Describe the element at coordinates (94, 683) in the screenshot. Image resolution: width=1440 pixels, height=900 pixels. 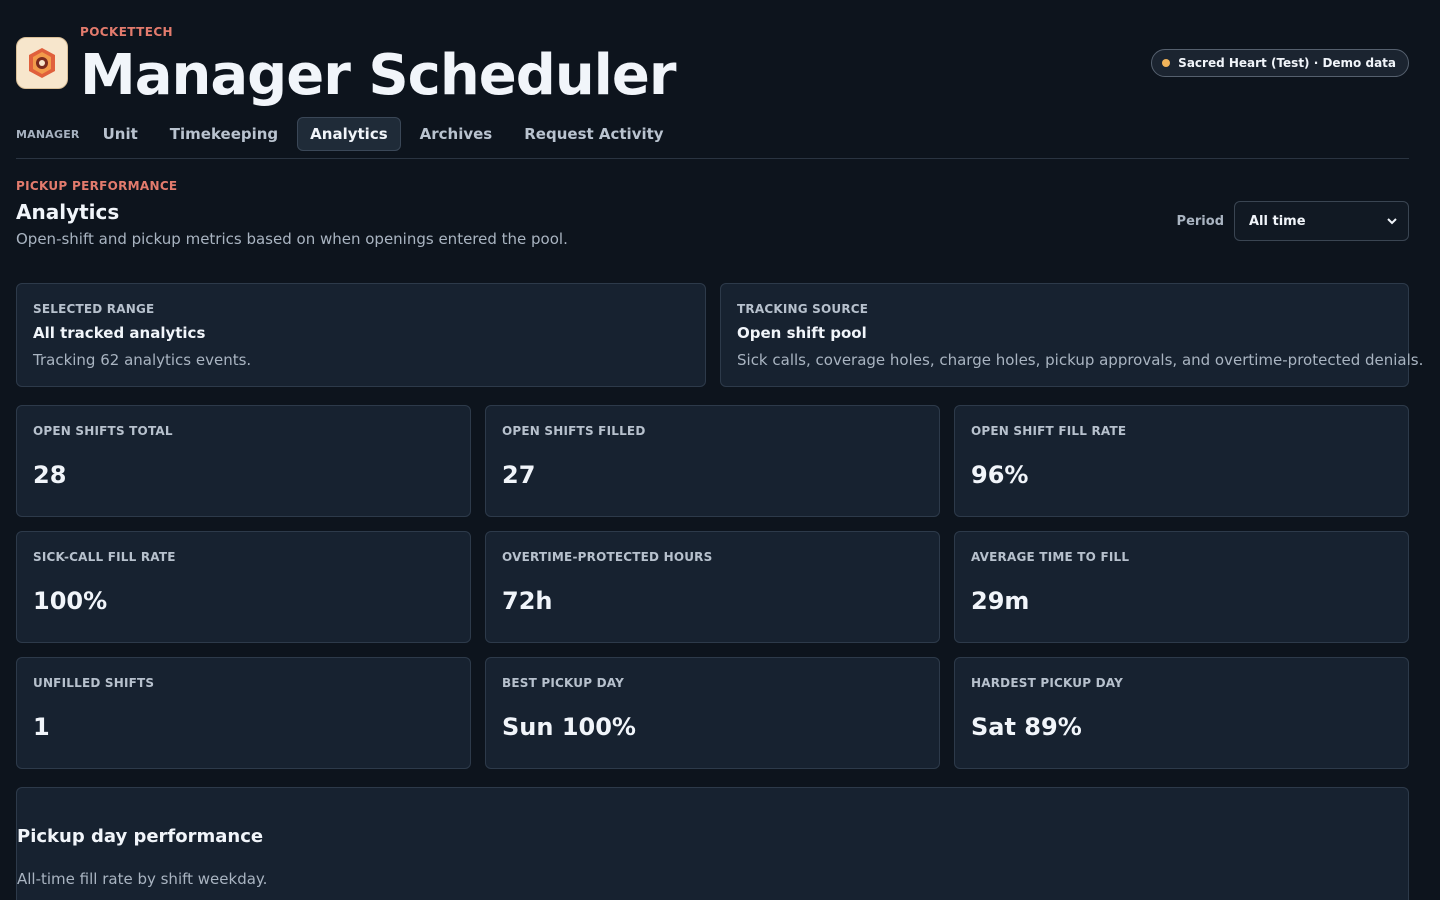
I see `metric-label: UNFILLED SHIFTS` at that location.